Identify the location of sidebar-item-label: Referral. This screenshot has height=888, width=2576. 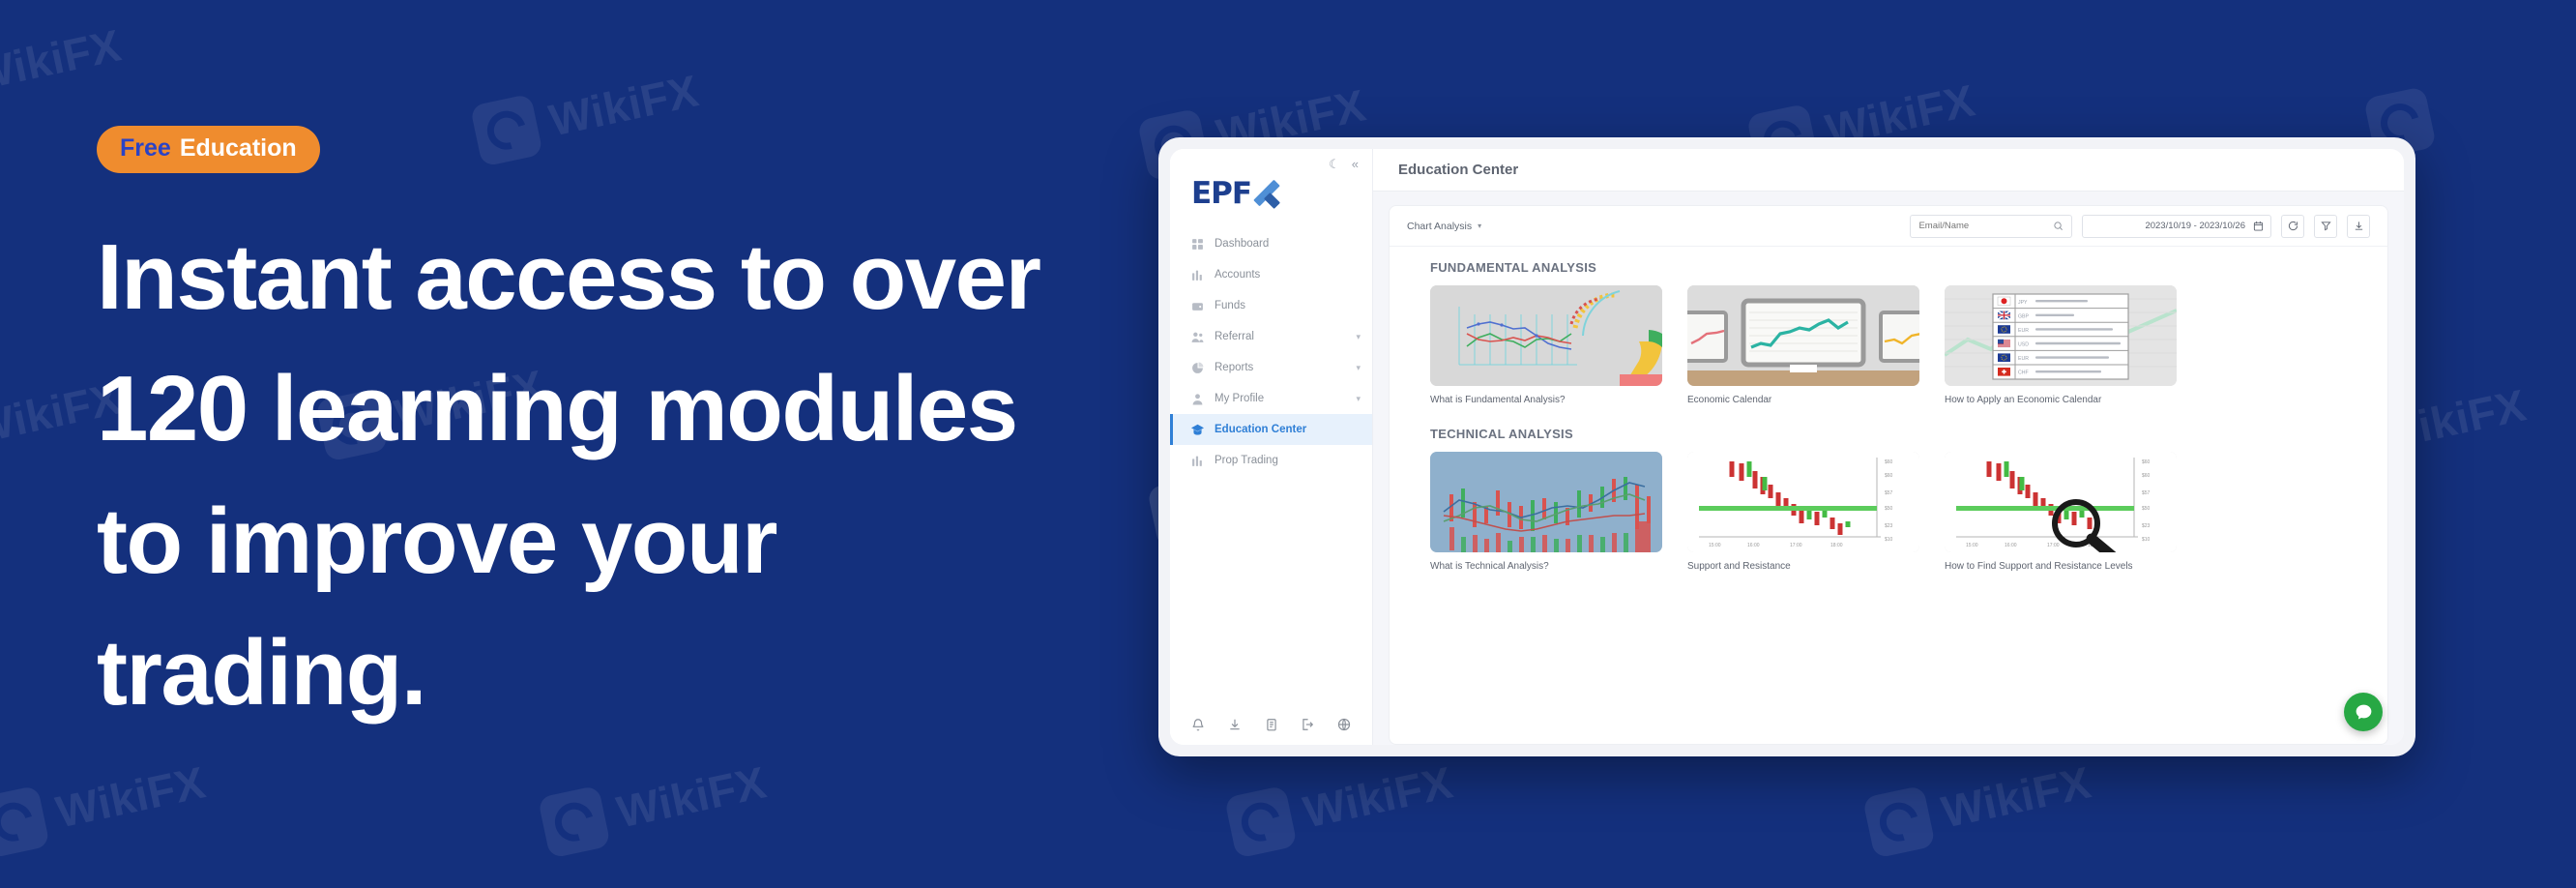
(1234, 336).